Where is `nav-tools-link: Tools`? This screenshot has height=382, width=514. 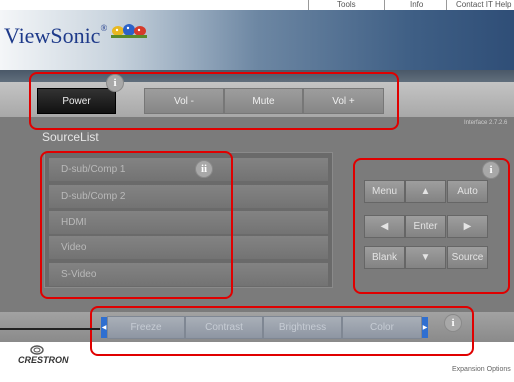
nav-tools-link: Tools is located at coordinates (346, 5).